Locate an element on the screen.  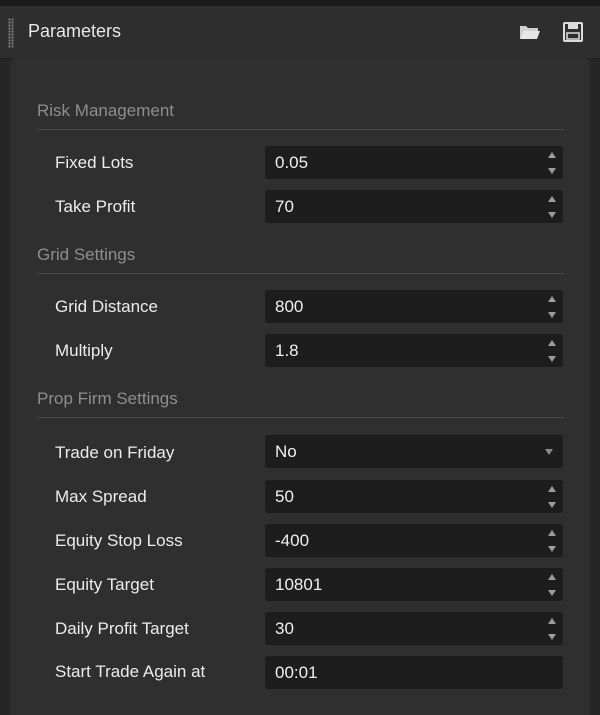
equity-target-input: 10801 is located at coordinates (414, 584).